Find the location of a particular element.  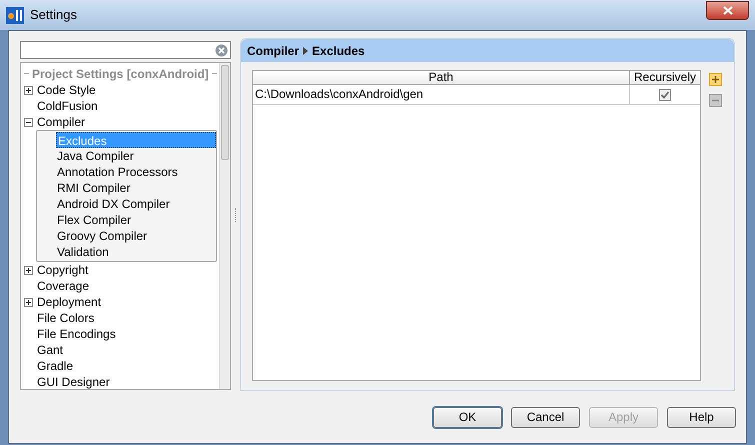

tree-item: ColdFusion is located at coordinates (67, 106).